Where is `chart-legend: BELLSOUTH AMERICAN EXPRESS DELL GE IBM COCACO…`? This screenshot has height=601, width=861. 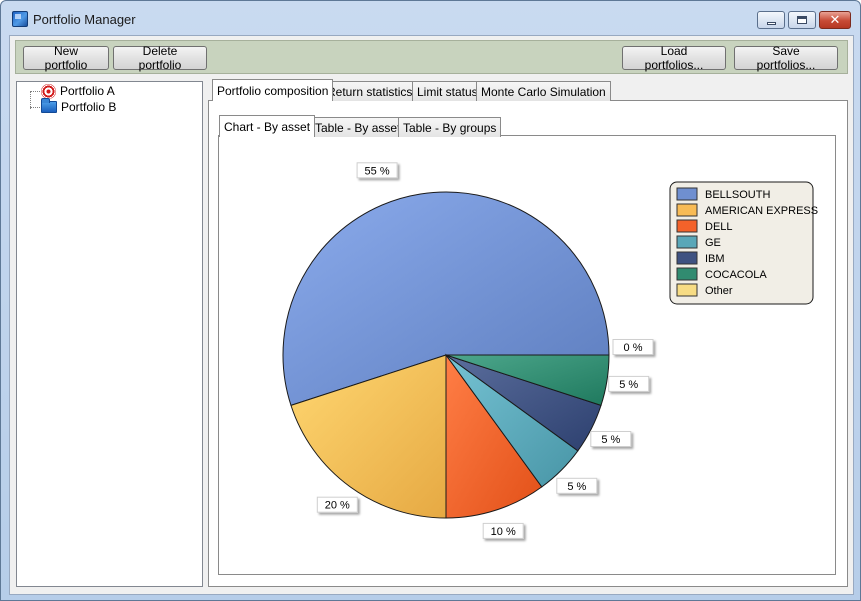
chart-legend: BELLSOUTH AMERICAN EXPRESS DELL GE IBM COCACO… is located at coordinates (743, 243).